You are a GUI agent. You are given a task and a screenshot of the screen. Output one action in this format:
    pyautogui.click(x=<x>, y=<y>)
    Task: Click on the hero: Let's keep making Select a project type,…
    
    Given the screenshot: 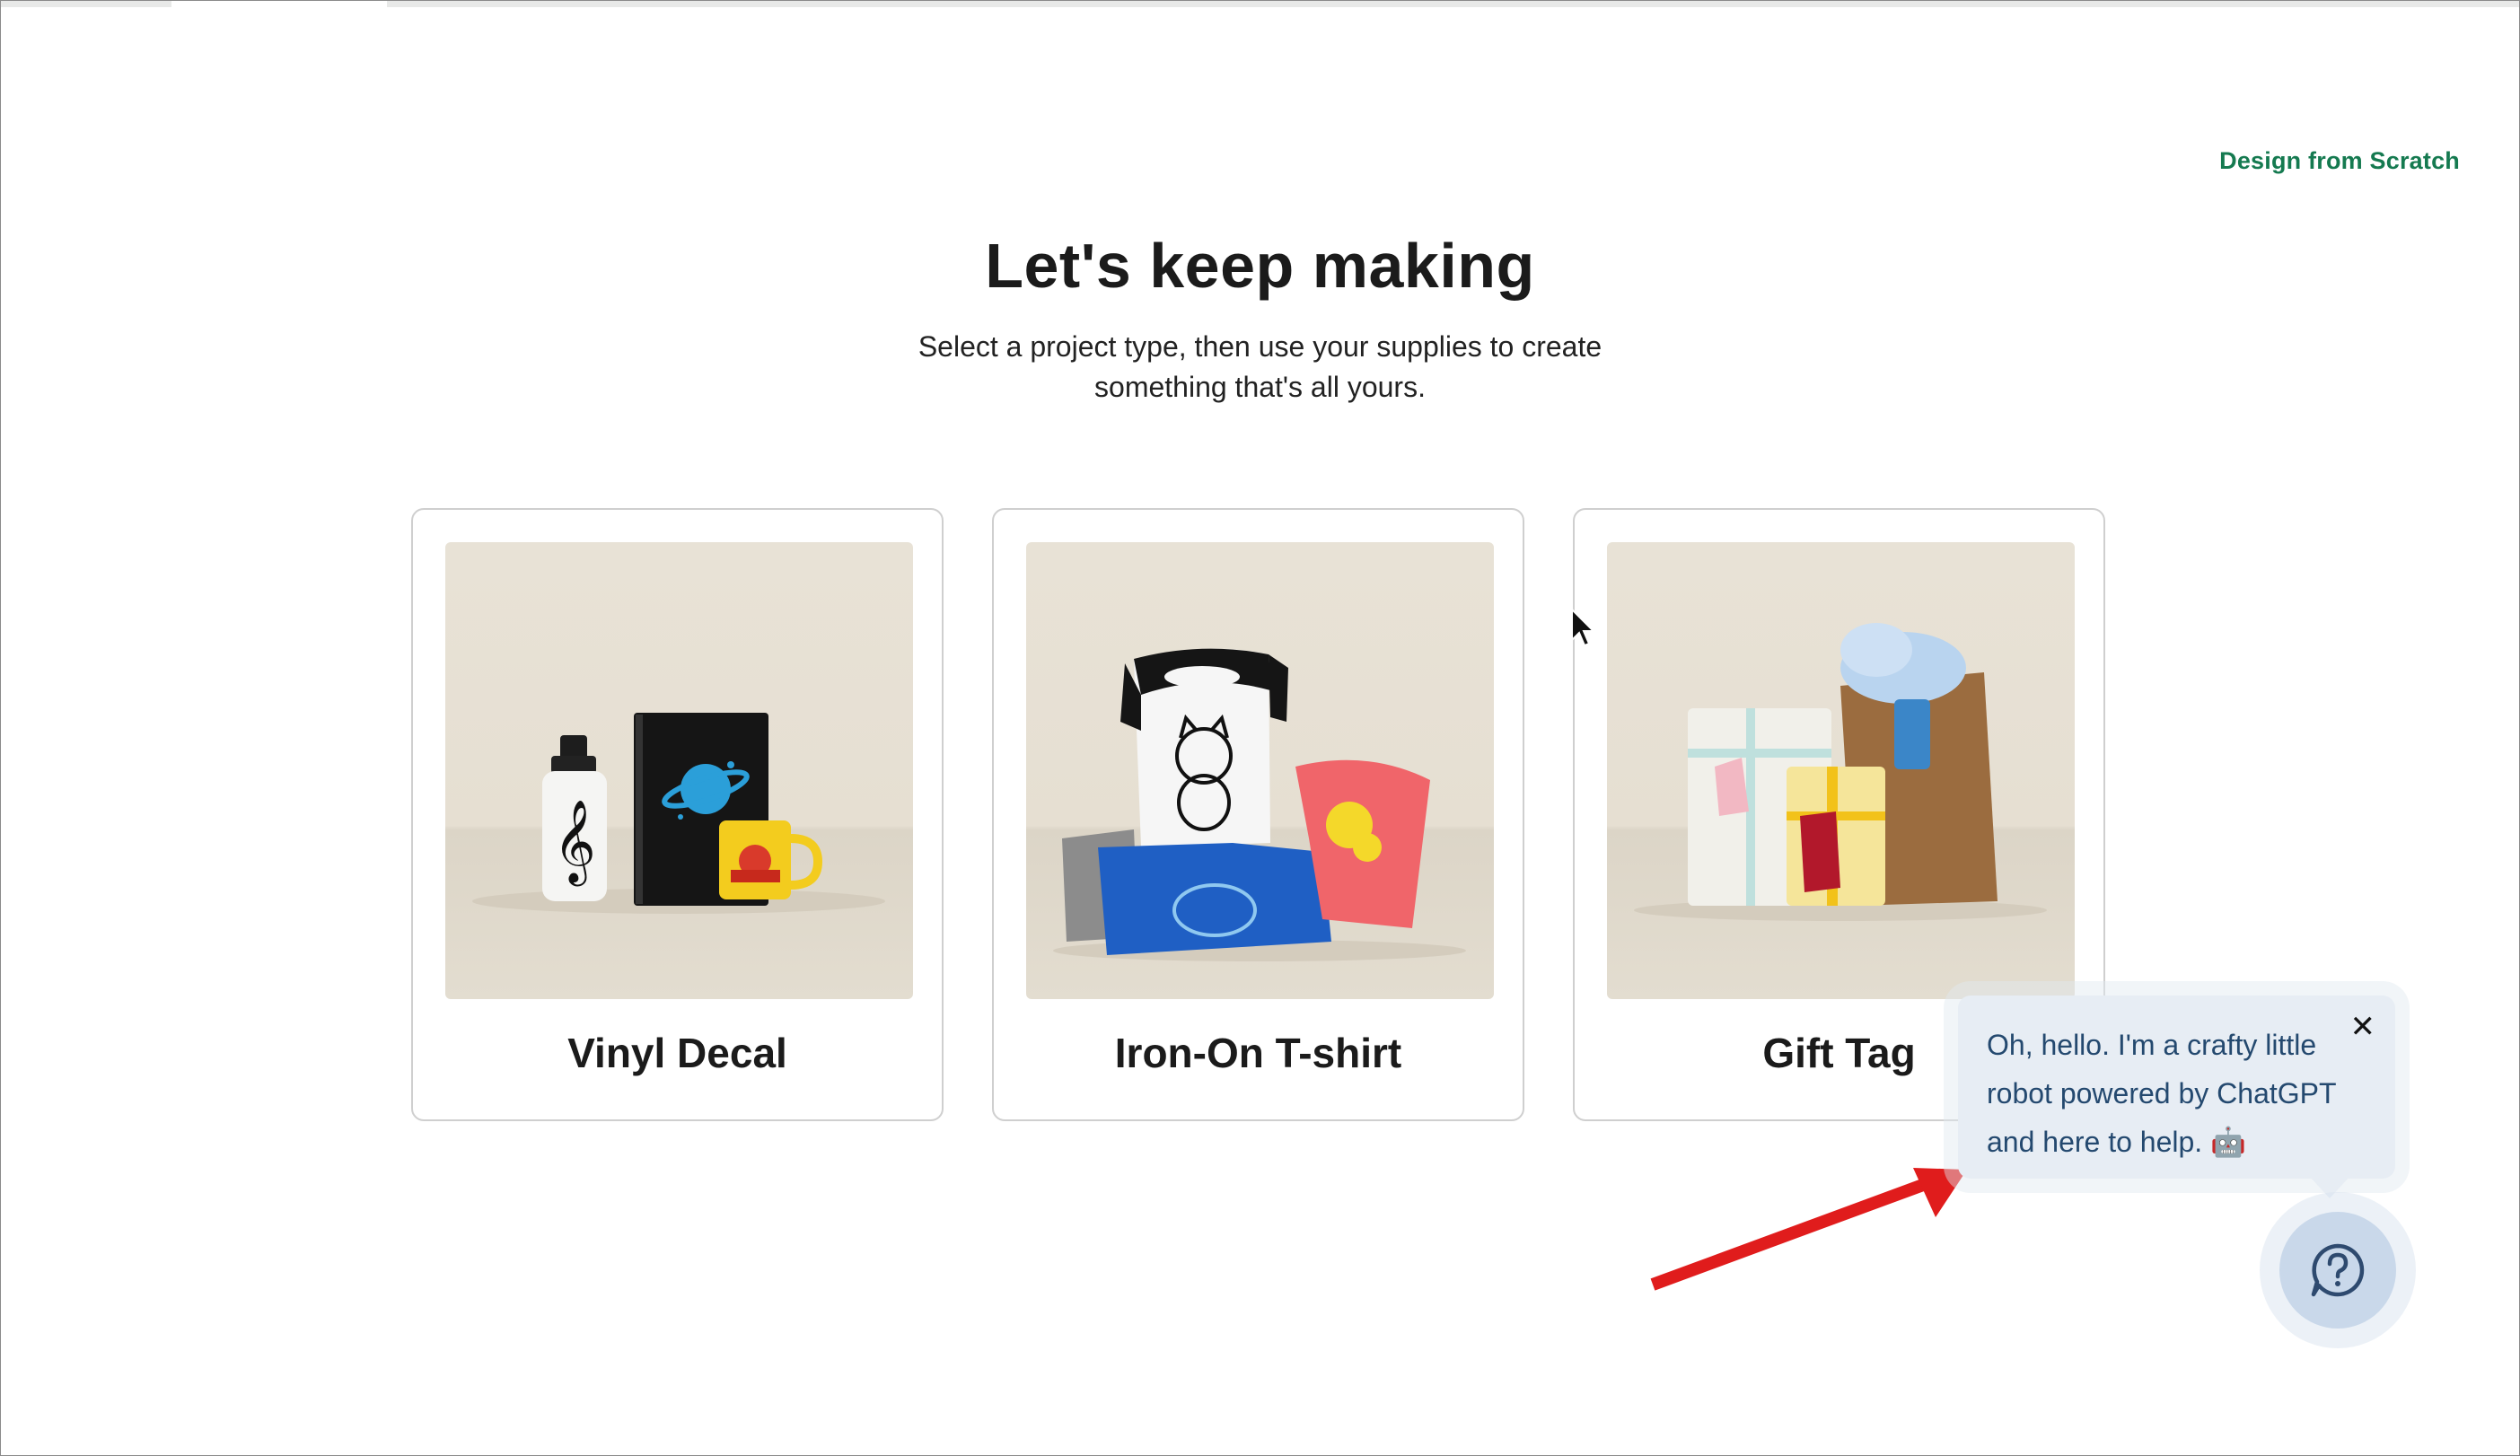 What is the action you would take?
    pyautogui.click(x=1260, y=319)
    